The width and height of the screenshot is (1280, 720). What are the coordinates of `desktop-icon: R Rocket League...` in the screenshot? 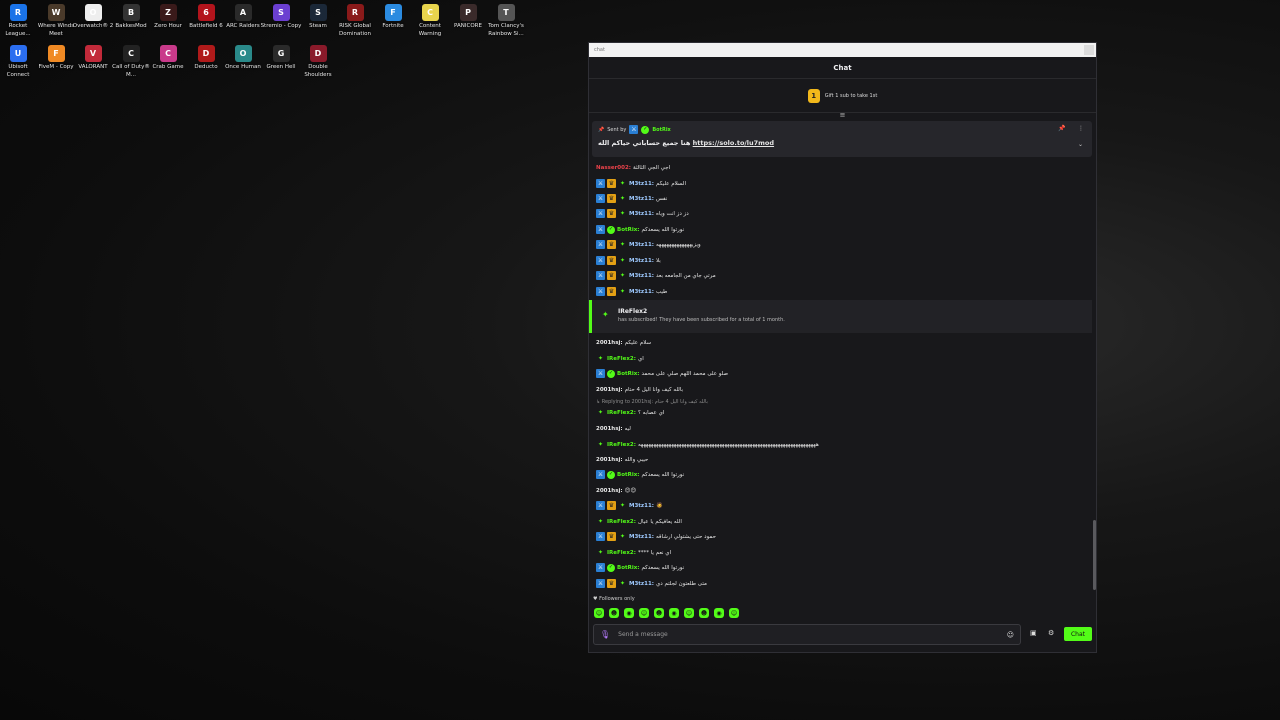 It's located at (18, 21).